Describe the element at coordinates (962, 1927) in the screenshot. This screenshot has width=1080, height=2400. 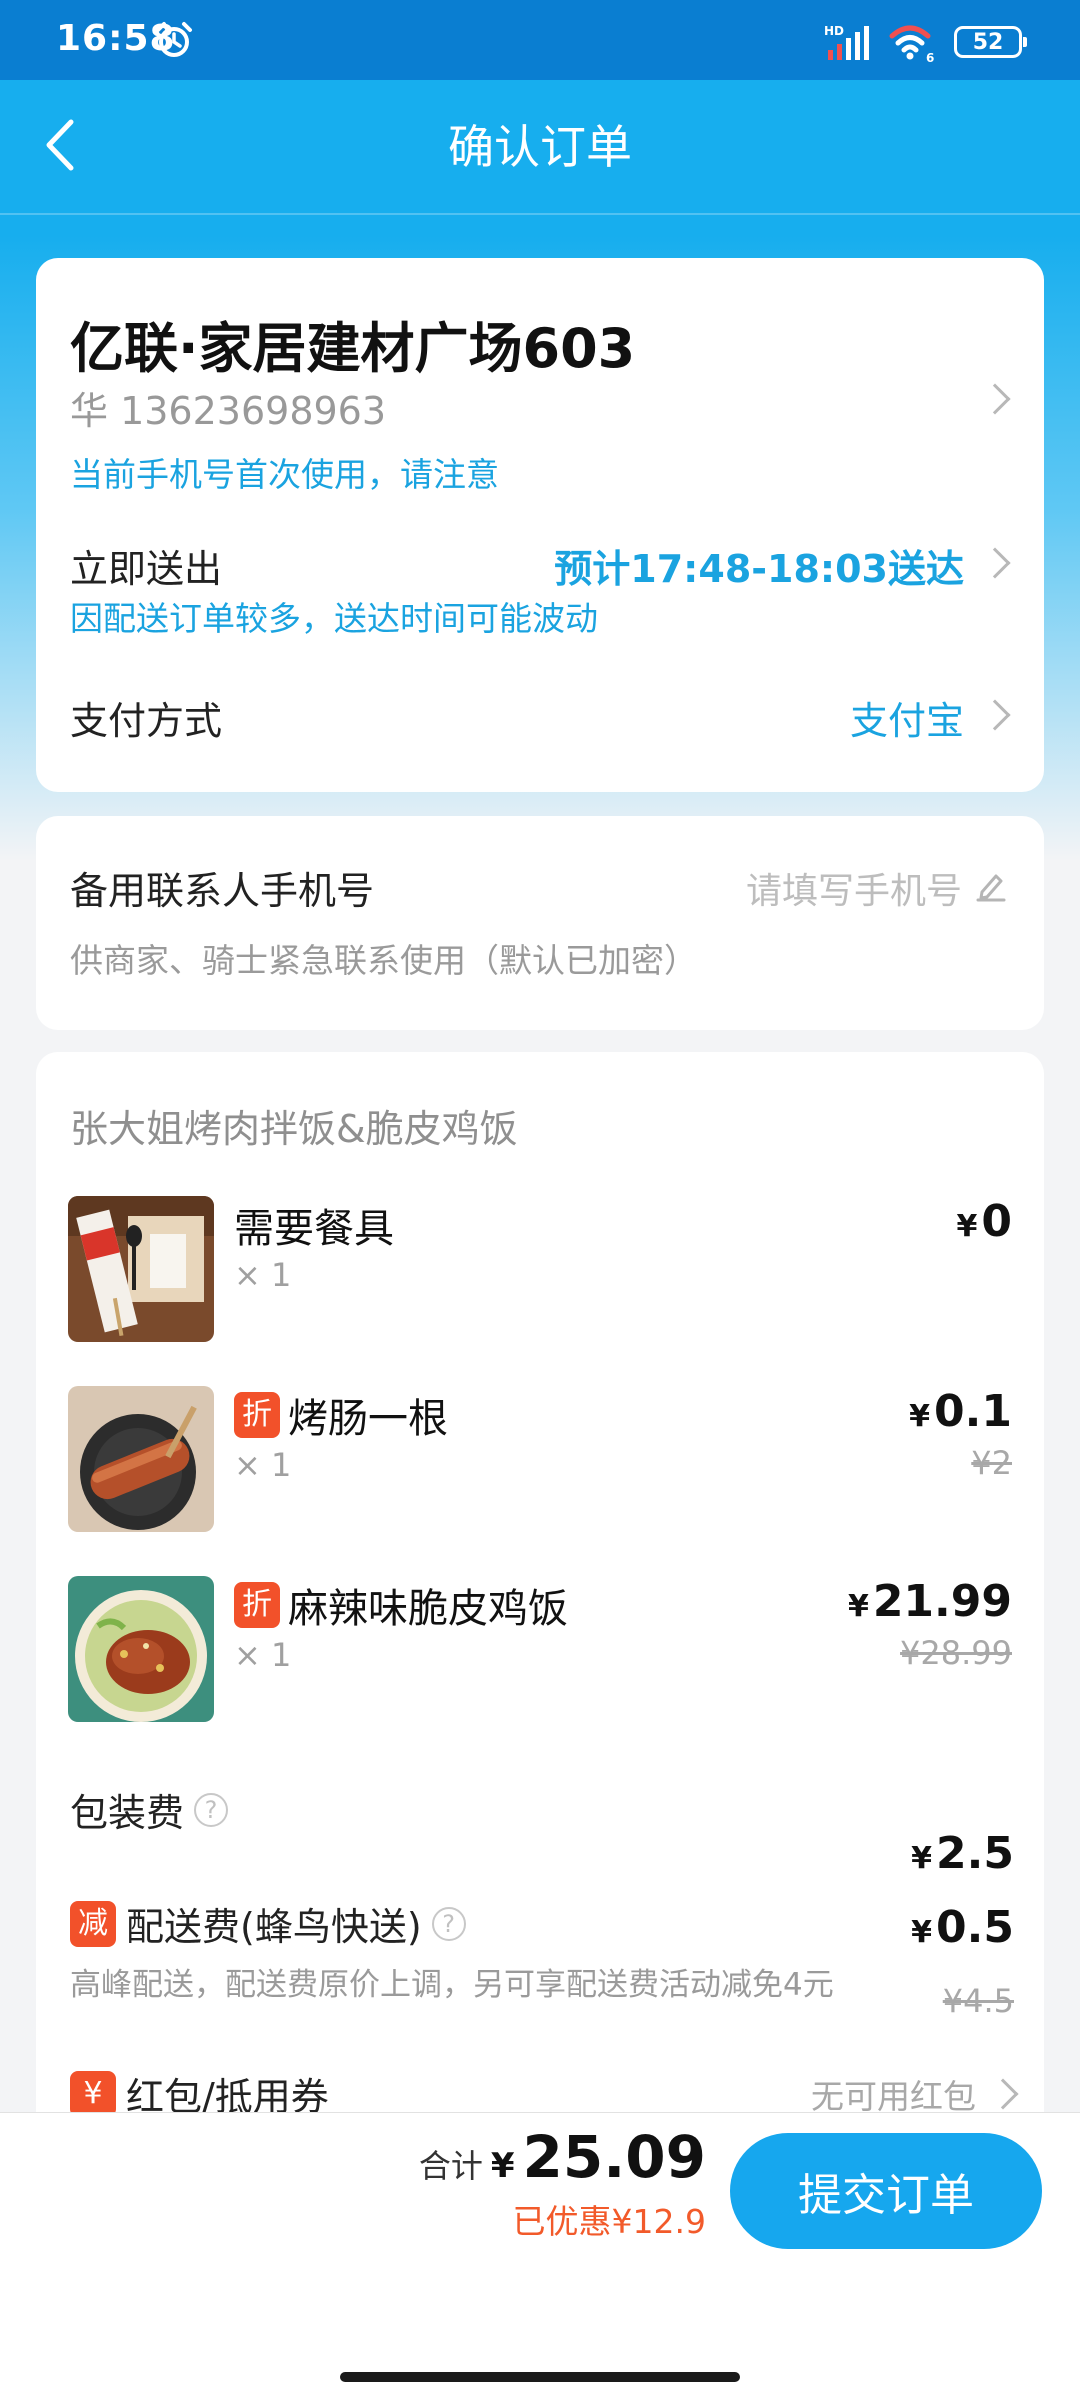
I see `delivery-fee-price: ¥0.5` at that location.